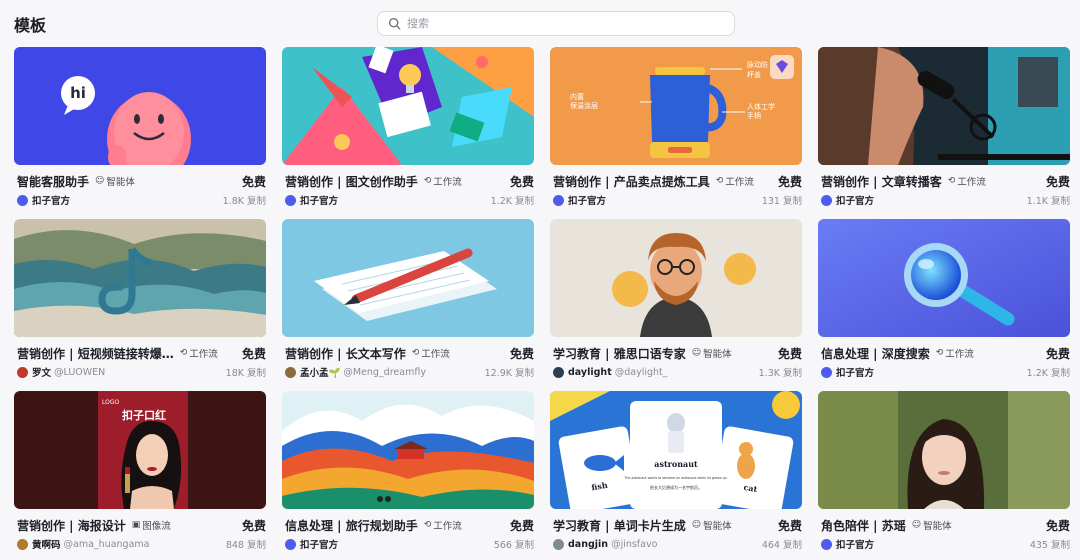 The width and height of the screenshot is (1080, 560). Describe the element at coordinates (384, 372) in the screenshot. I see `author-handle: @Meng_dreamfly` at that location.